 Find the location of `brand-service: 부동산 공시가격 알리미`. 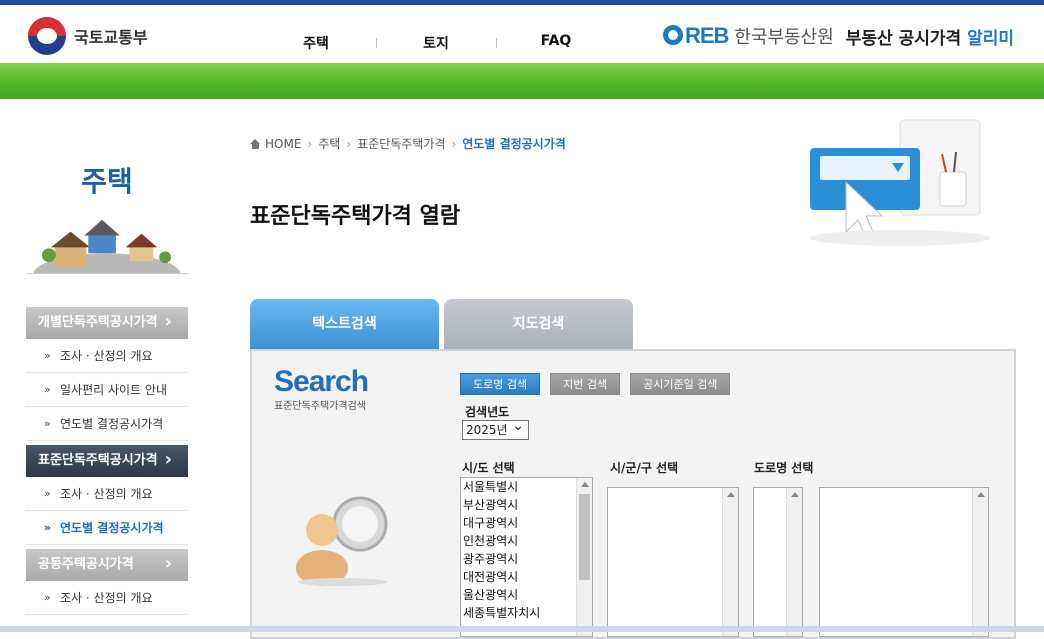

brand-service: 부동산 공시가격 알리미 is located at coordinates (930, 36).